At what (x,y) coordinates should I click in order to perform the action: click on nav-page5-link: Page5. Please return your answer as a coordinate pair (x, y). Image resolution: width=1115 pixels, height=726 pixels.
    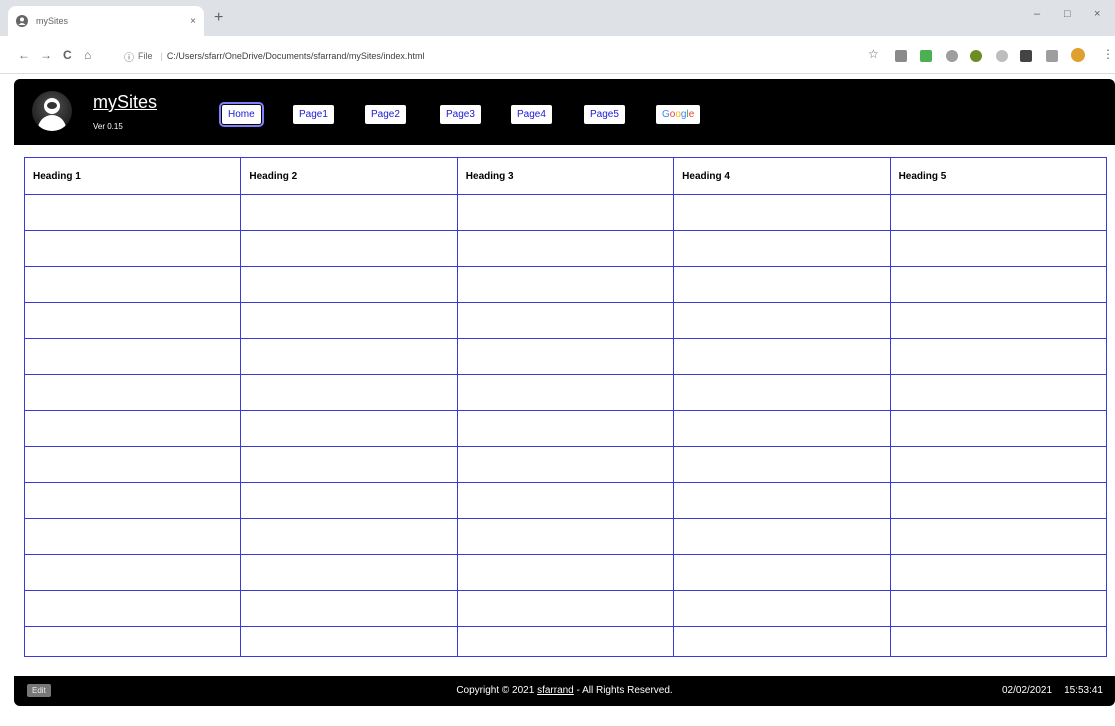
    Looking at the image, I should click on (604, 114).